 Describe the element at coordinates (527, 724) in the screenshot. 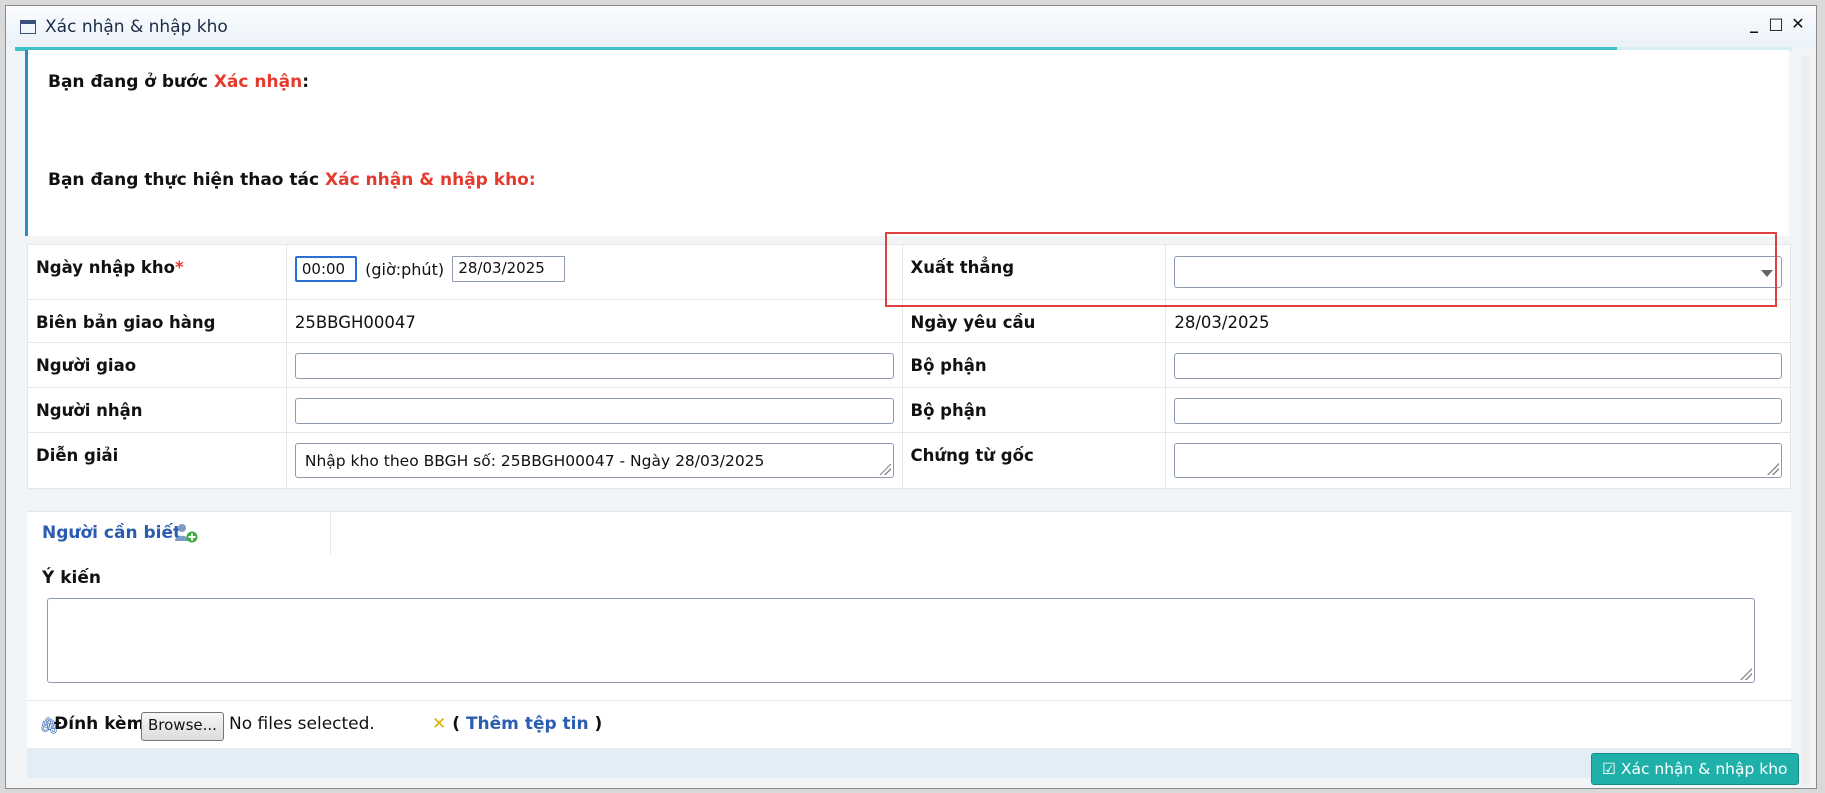

I see `add-file-link: Thêm tệp tin` at that location.